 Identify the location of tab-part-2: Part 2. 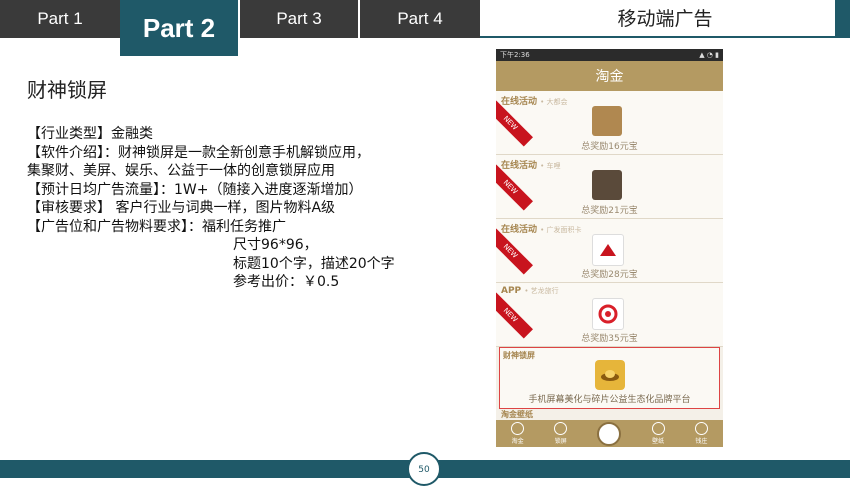
(179, 28).